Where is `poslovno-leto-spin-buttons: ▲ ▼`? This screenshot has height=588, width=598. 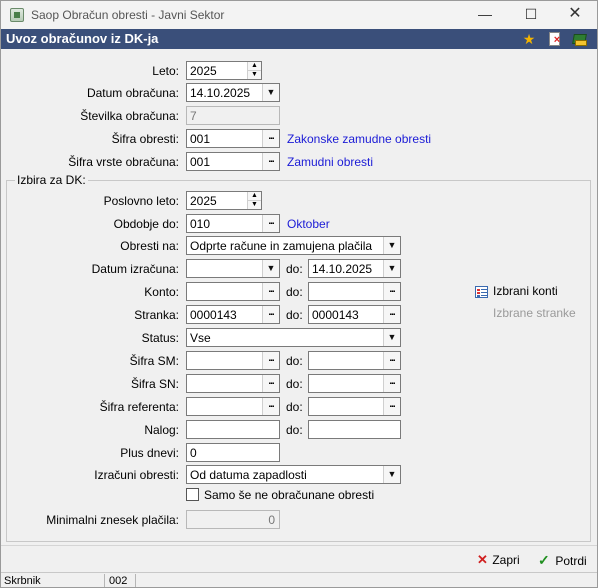 poslovno-leto-spin-buttons: ▲ ▼ is located at coordinates (254, 200).